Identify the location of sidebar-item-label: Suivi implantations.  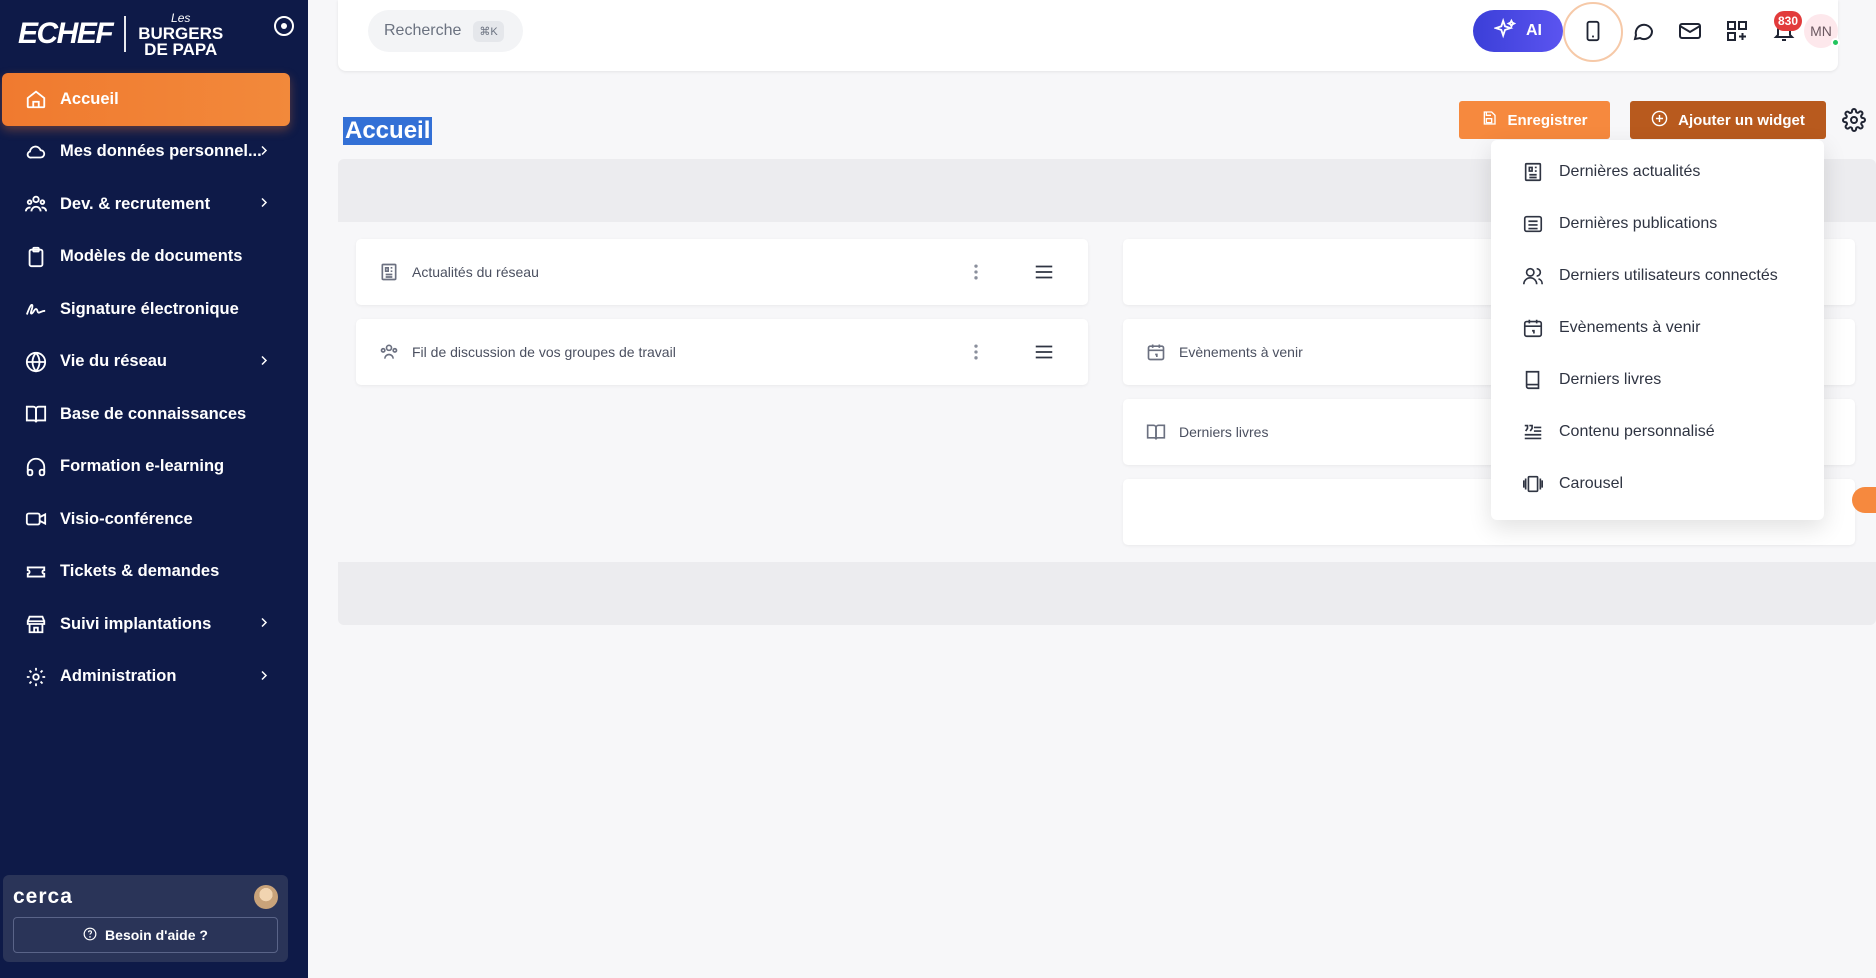
(136, 623).